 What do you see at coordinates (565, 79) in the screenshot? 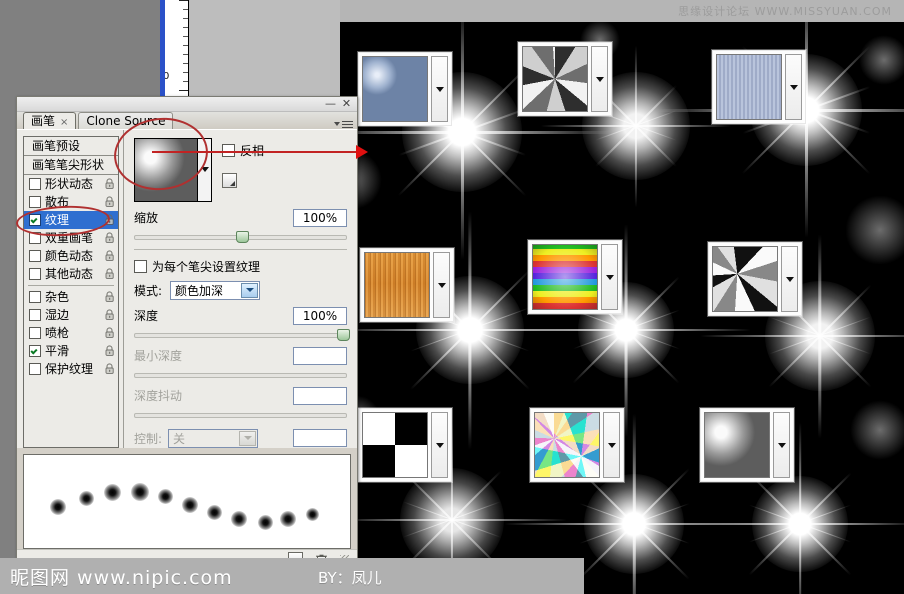
I see `canvas-gravel-texture-picker` at bounding box center [565, 79].